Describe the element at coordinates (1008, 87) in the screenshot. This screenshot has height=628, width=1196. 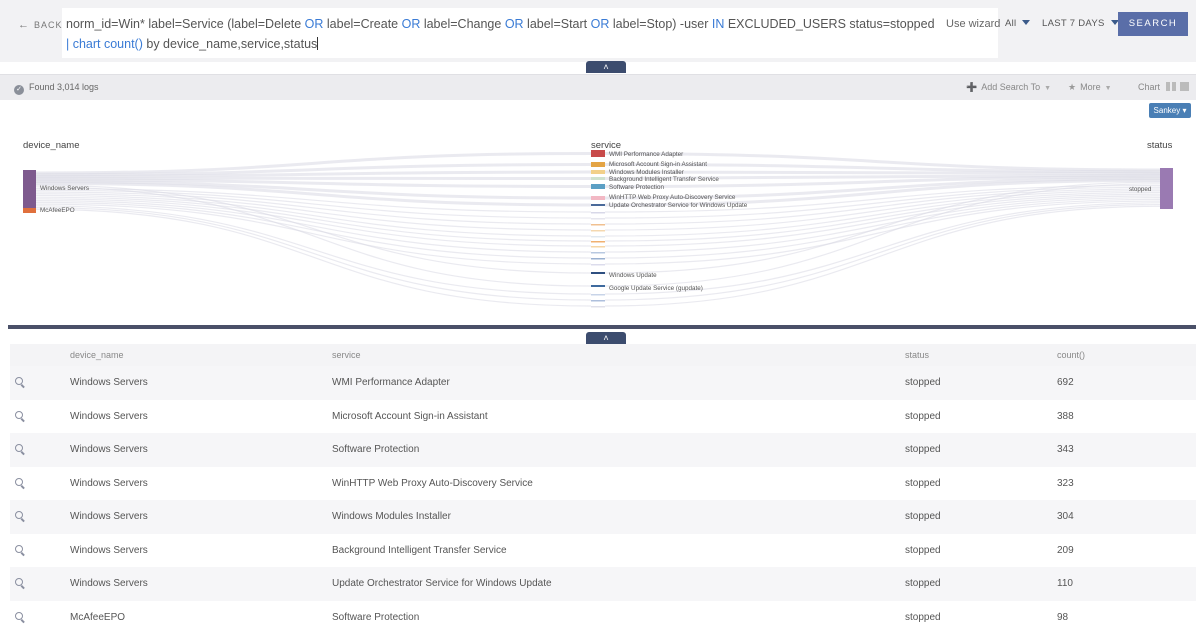
I see `add-search-to-button: ➕ Add Search To ▼` at that location.